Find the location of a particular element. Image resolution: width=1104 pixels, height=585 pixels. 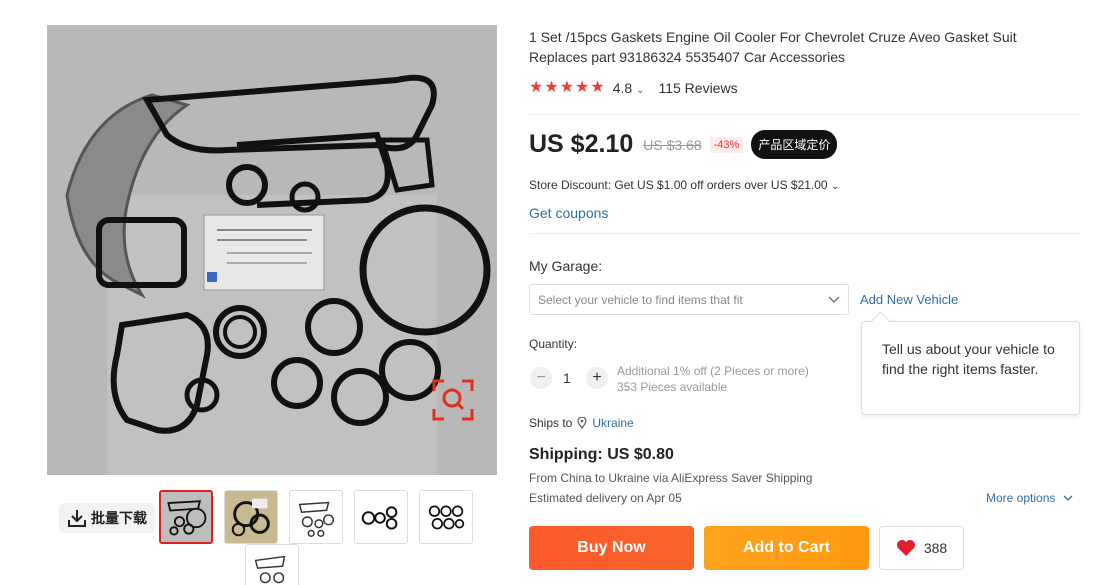

location-pin-icon is located at coordinates (582, 423).